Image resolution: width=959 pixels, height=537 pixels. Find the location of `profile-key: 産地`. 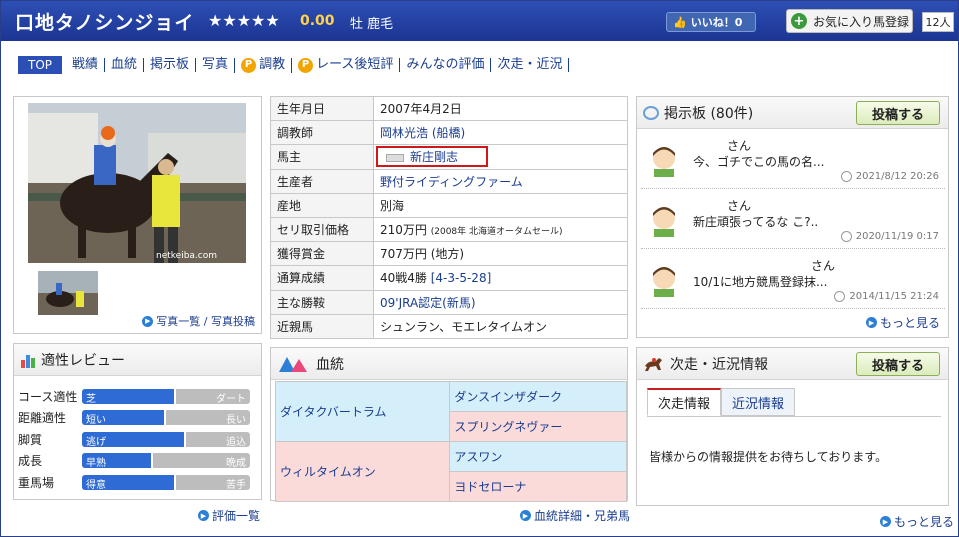

profile-key: 産地 is located at coordinates (322, 205).